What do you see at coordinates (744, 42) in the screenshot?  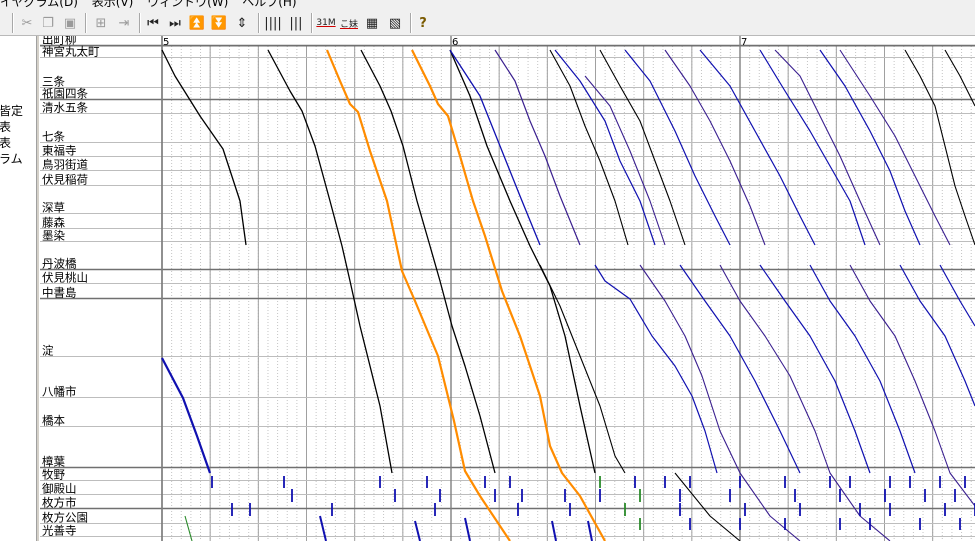 I see `hour-label: 7` at bounding box center [744, 42].